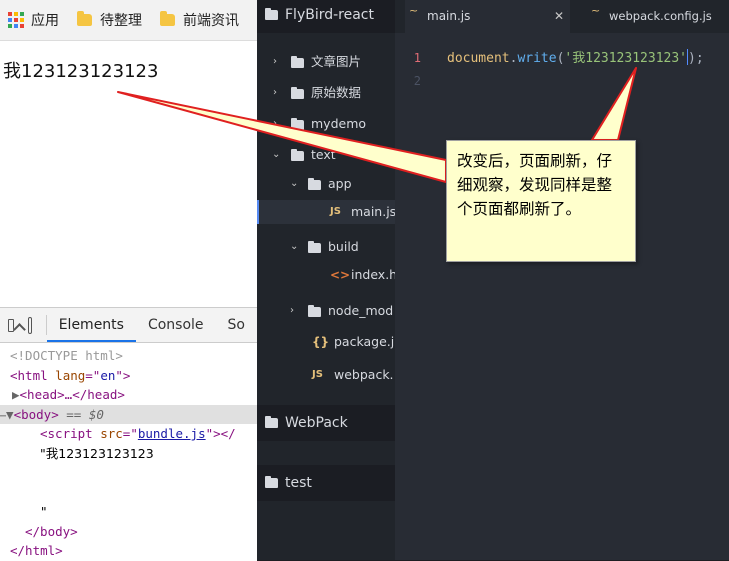 The width and height of the screenshot is (729, 561). Describe the element at coordinates (541, 201) in the screenshot. I see `annotation-callout: 改变后，页面刷新，仔细观察，发现同样是整个页面都刷新了。` at that location.